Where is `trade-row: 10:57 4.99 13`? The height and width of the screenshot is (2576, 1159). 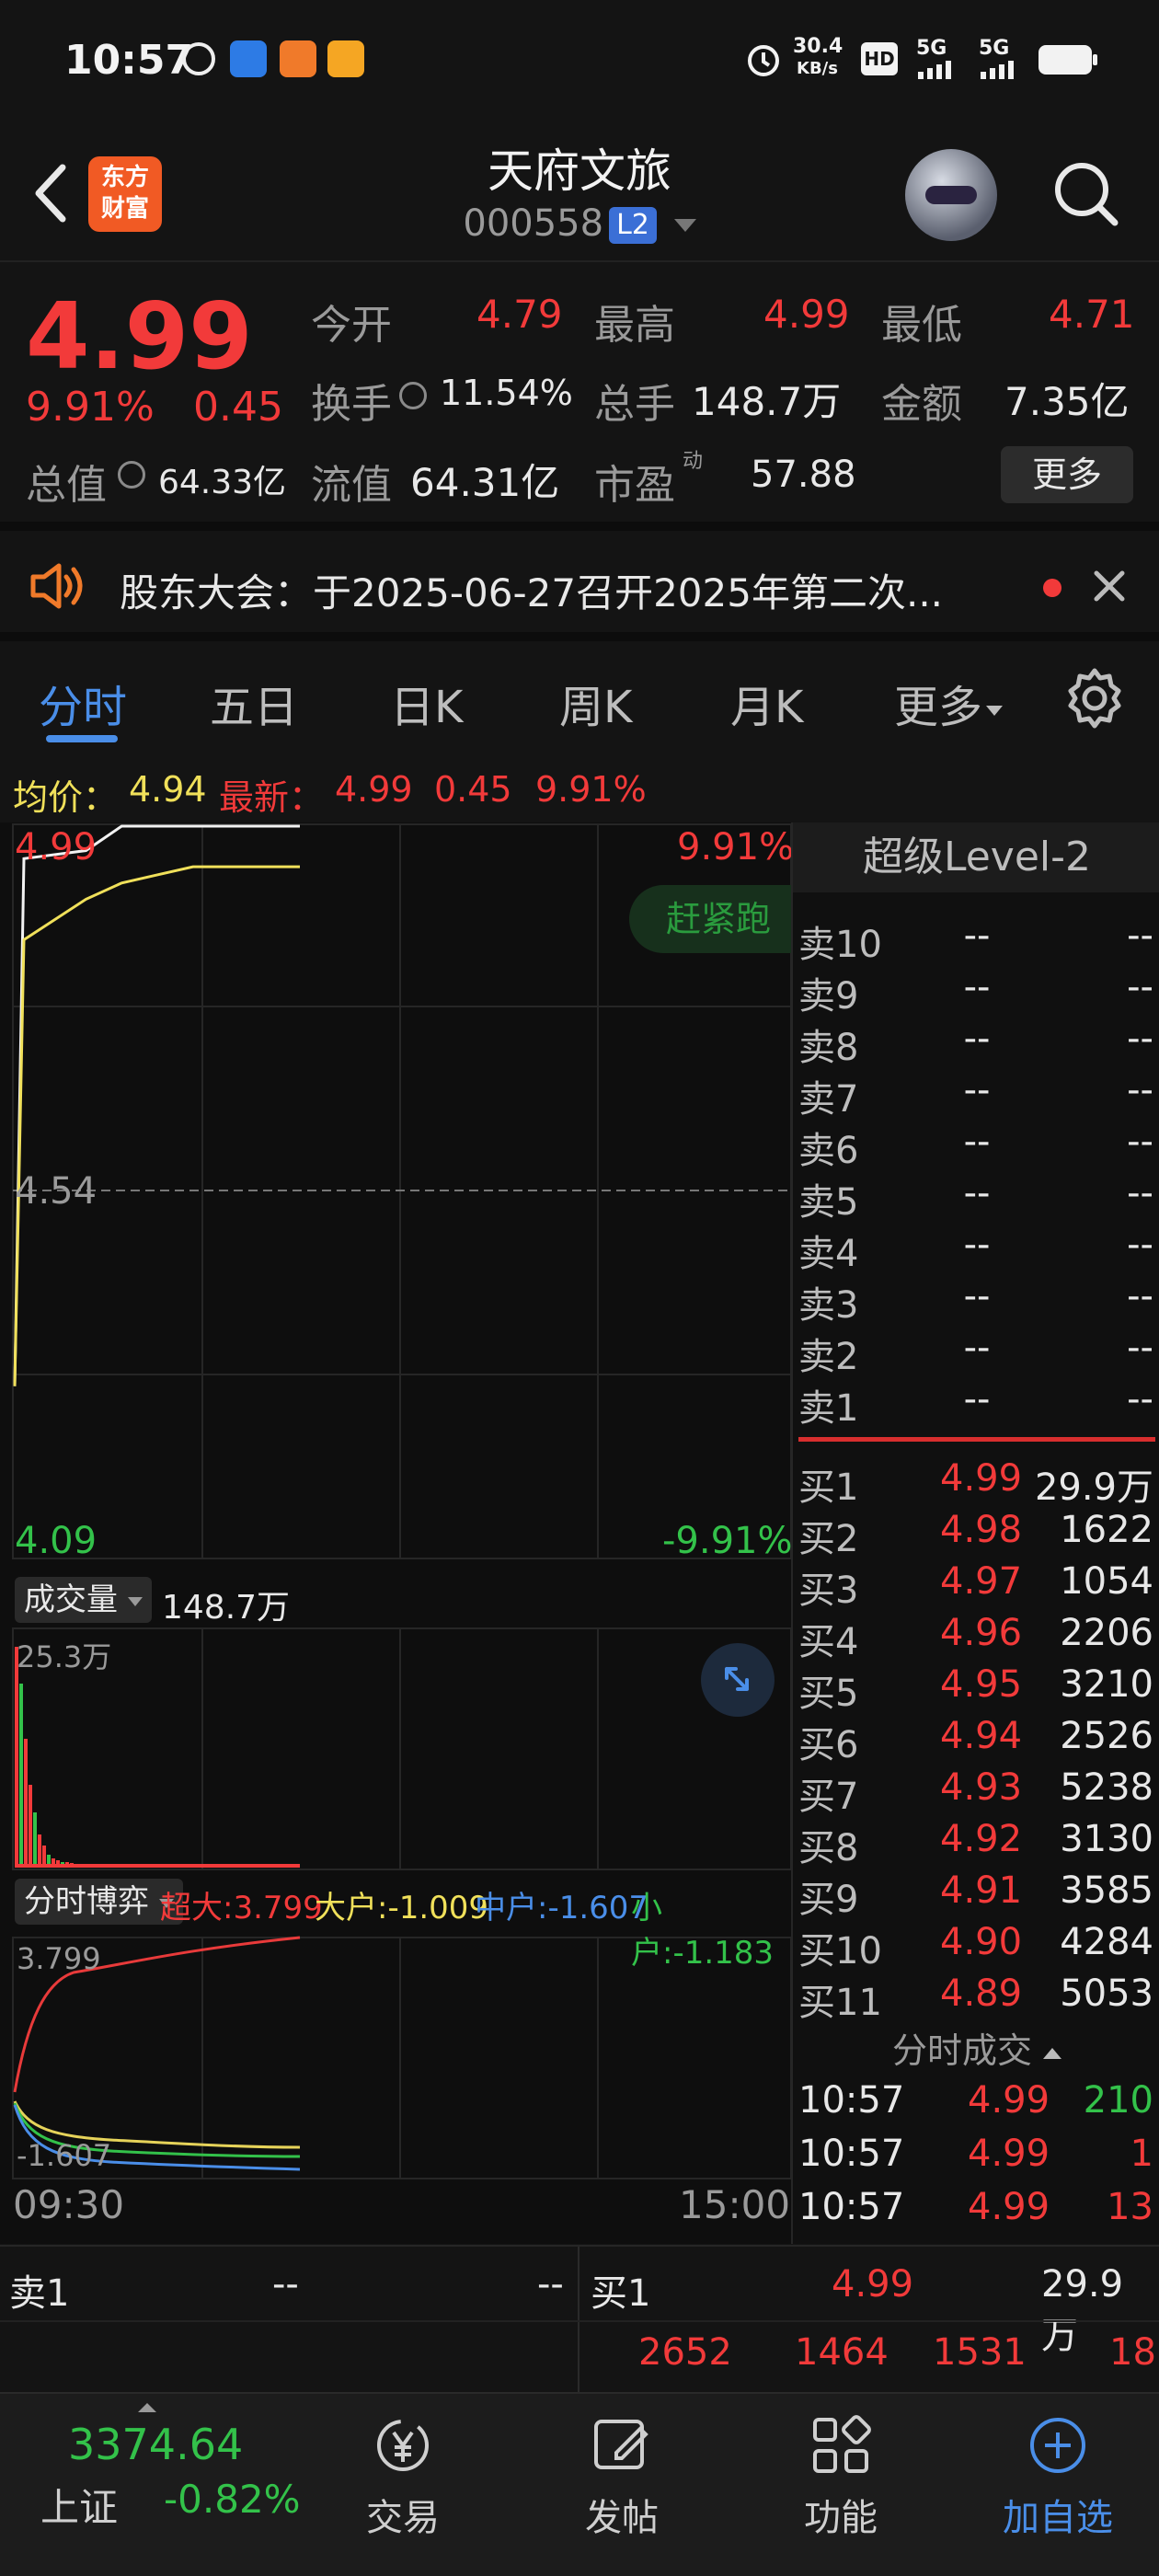
trade-row: 10:57 4.99 13 is located at coordinates (976, 2211).